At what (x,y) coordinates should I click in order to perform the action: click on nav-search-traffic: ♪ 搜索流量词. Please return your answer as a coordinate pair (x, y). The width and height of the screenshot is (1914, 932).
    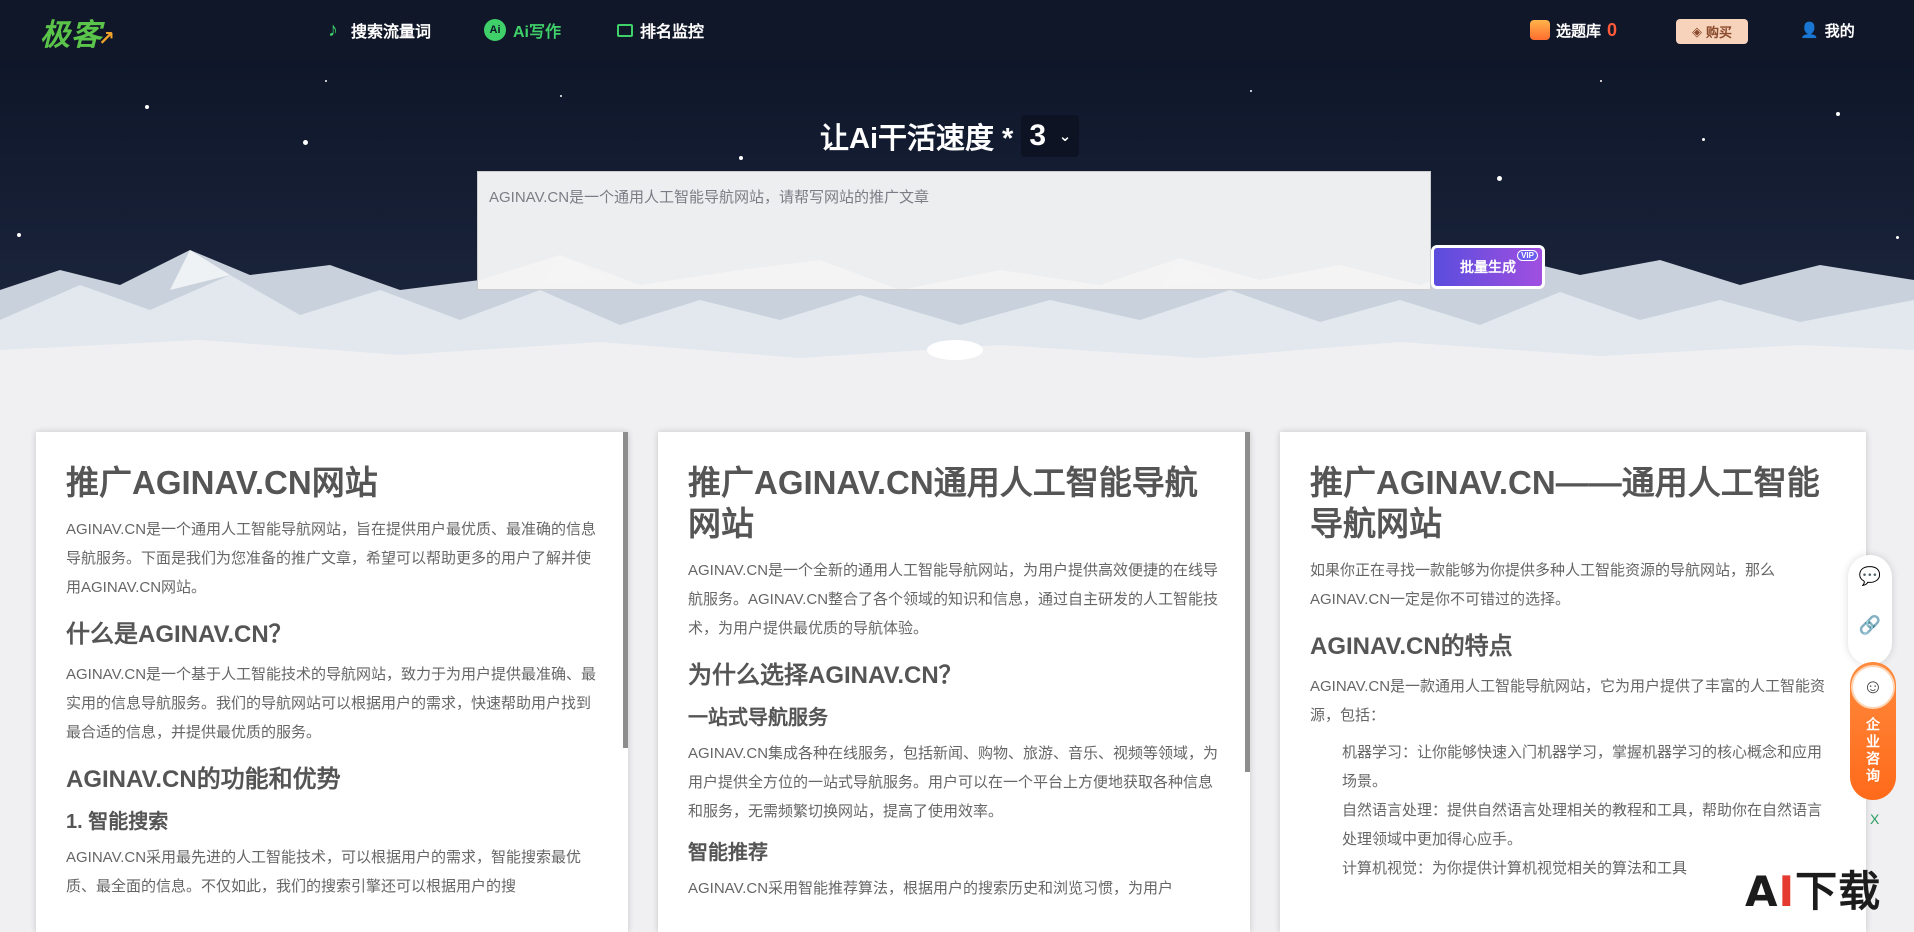
    Looking at the image, I should click on (376, 30).